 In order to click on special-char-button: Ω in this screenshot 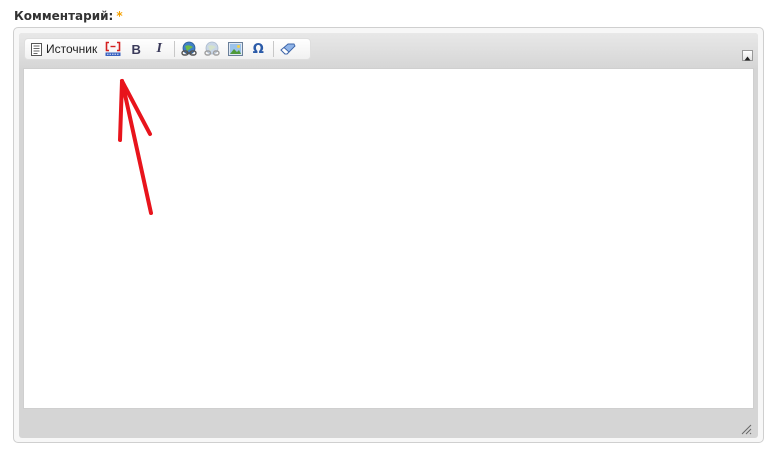, I will do `click(258, 49)`.